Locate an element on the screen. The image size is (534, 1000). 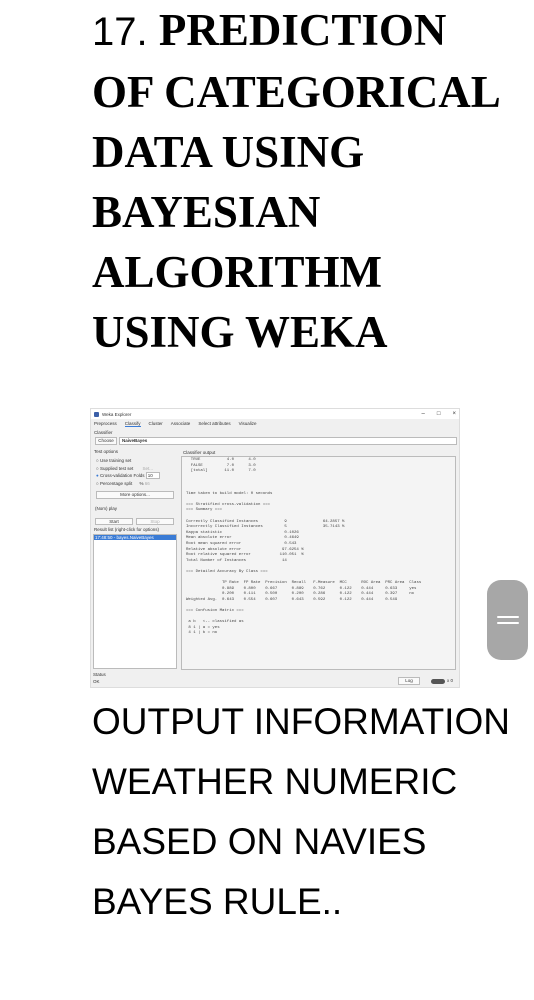
x-count: x 0 is located at coordinates (450, 680).